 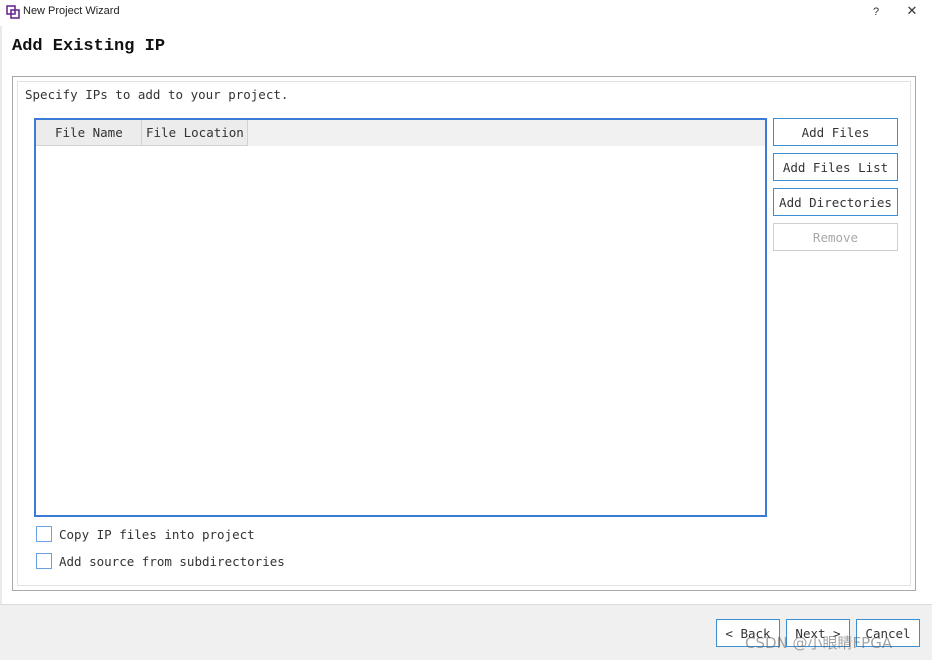 What do you see at coordinates (157, 534) in the screenshot?
I see `copy-ip-label: Copy IP files into project` at bounding box center [157, 534].